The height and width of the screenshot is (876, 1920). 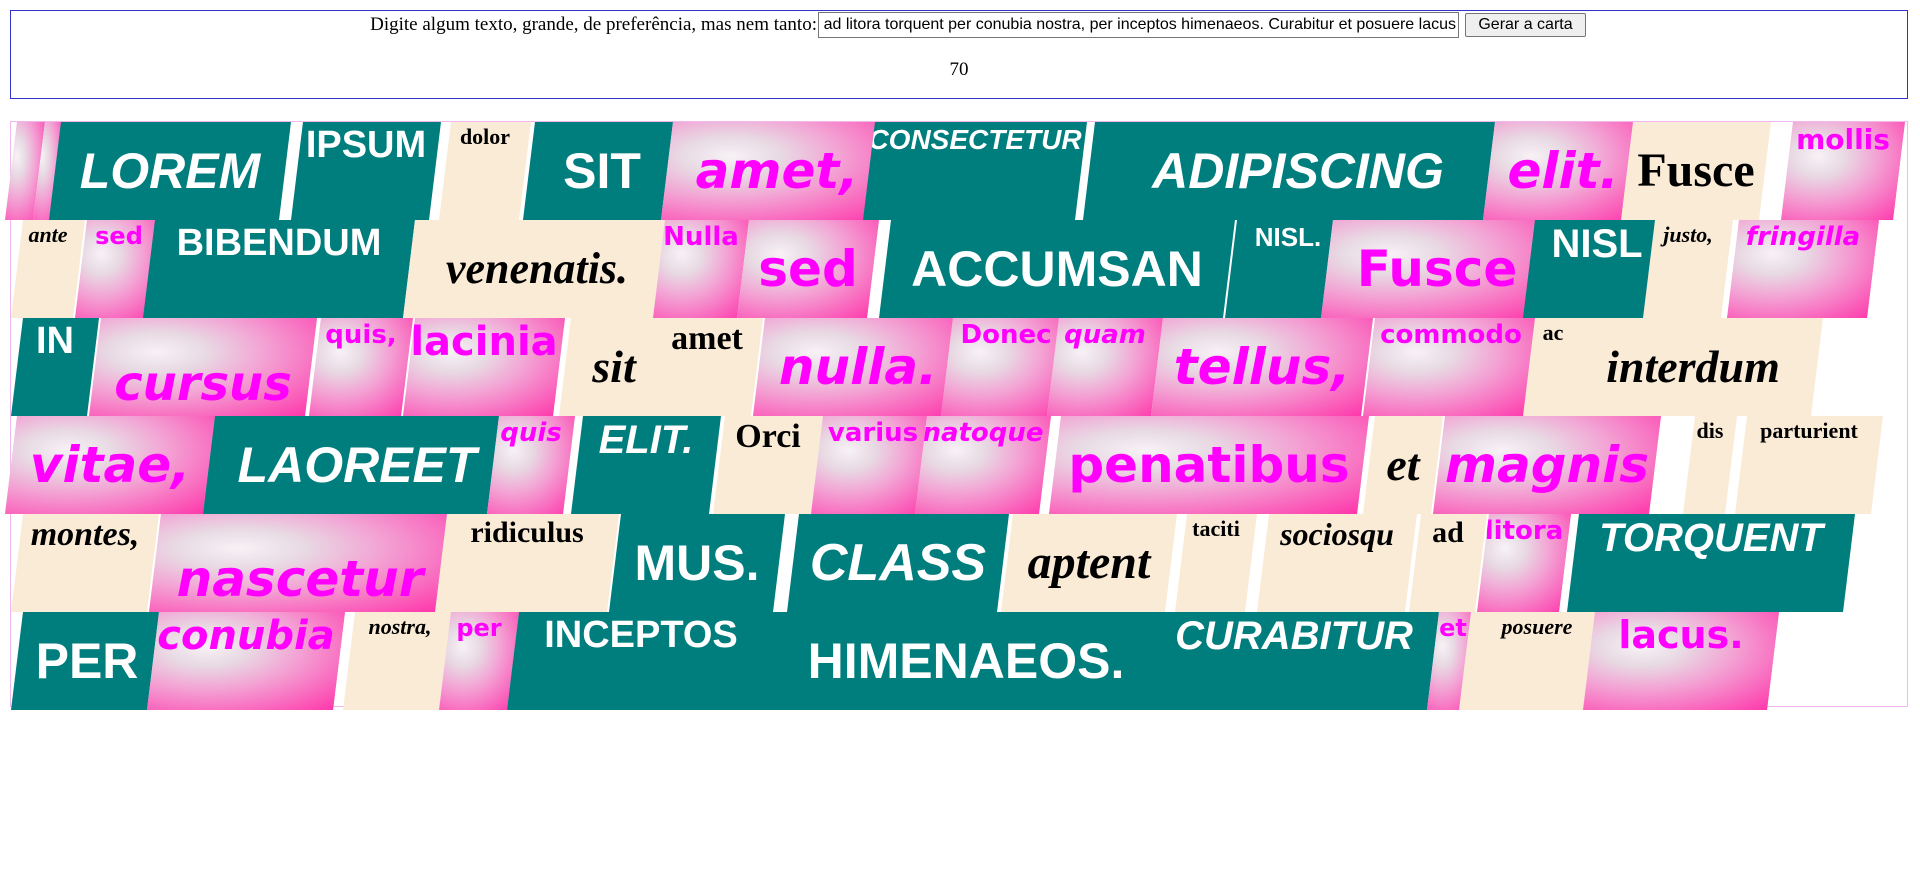 I want to click on word-tile: ELIT., so click(x=646, y=465).